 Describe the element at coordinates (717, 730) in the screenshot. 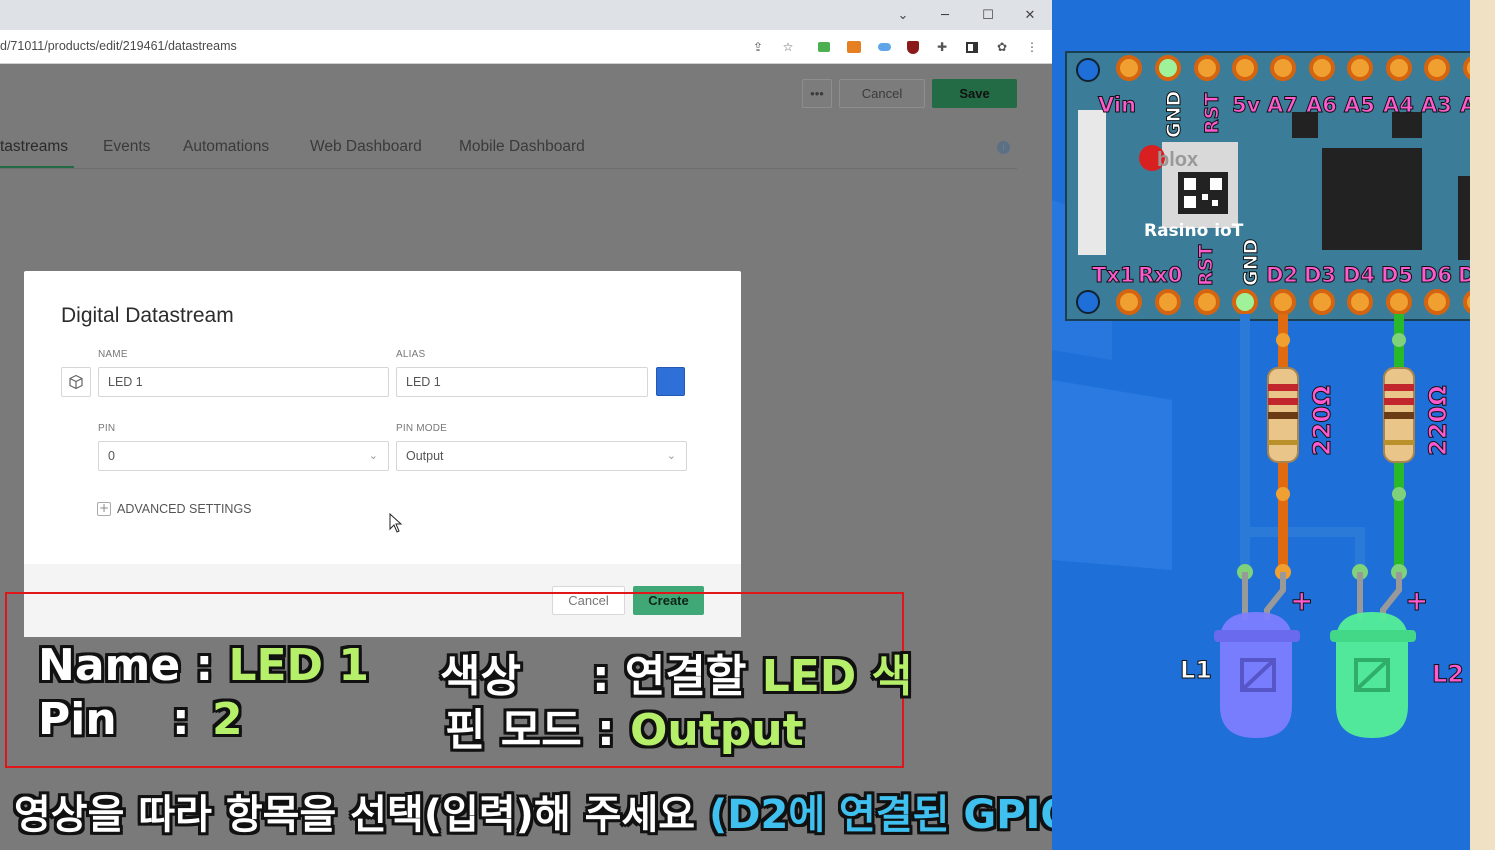

I see `caption-mode-value: Output` at that location.